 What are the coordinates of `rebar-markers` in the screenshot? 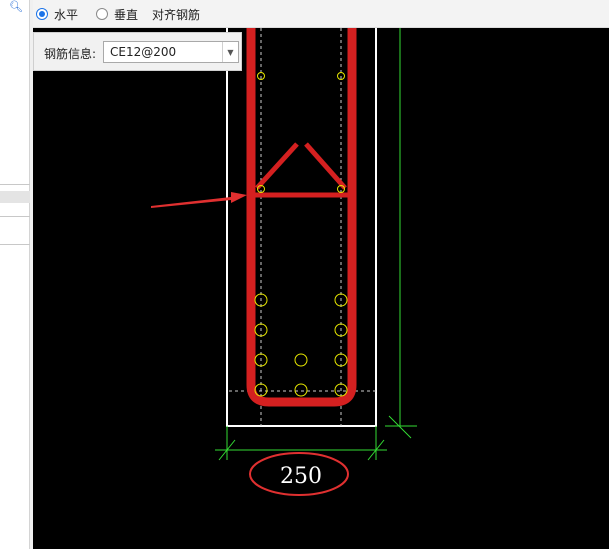 It's located at (301, 234).